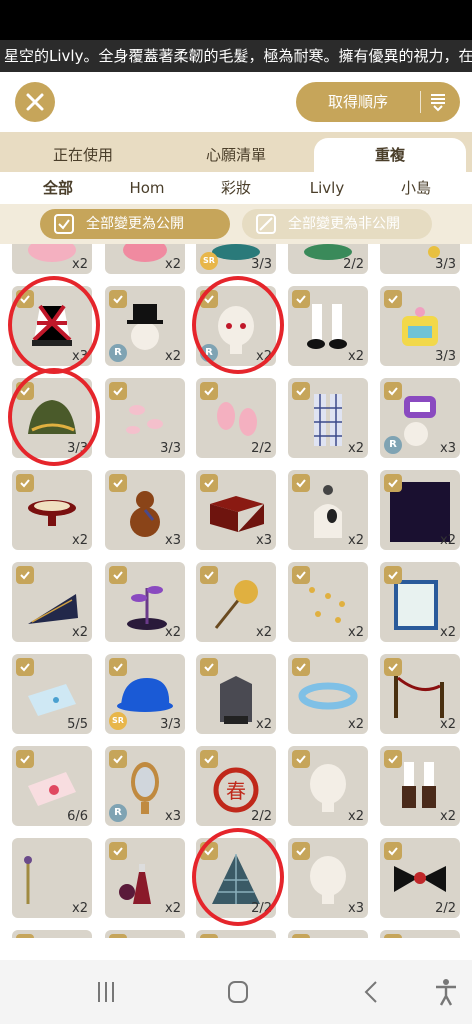  What do you see at coordinates (236, 418) in the screenshot?
I see `item-cell-pink-petals-large: 2/2` at bounding box center [236, 418].